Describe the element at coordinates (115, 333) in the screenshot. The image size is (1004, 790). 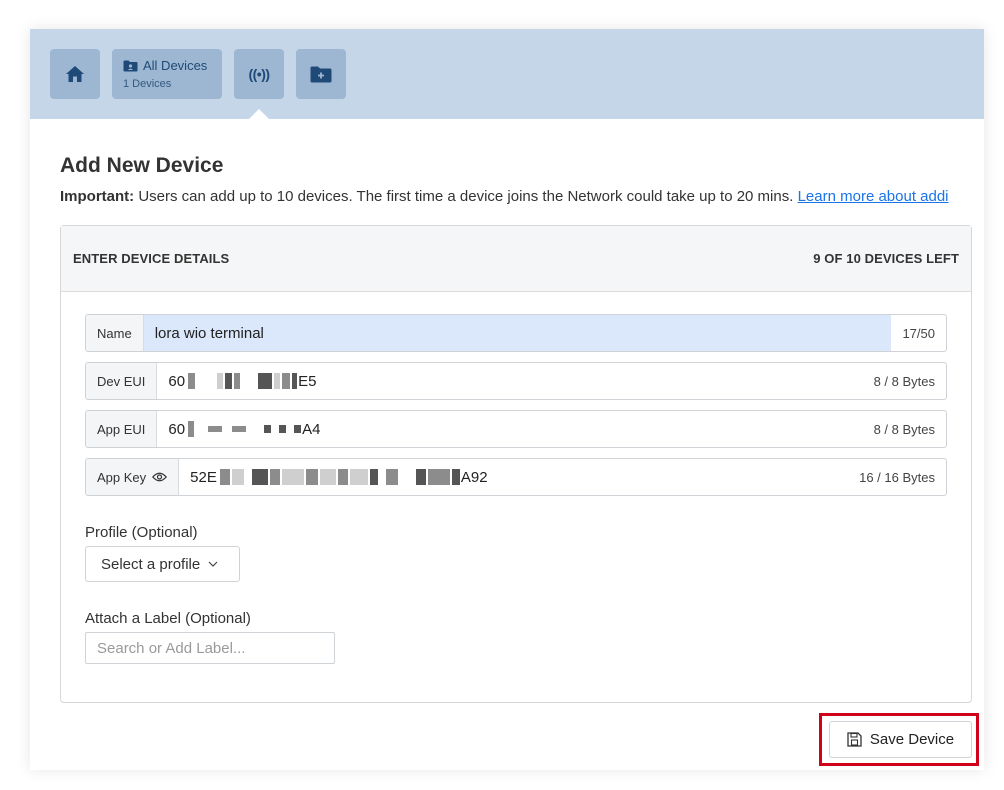
I see `name-label: Name` at that location.